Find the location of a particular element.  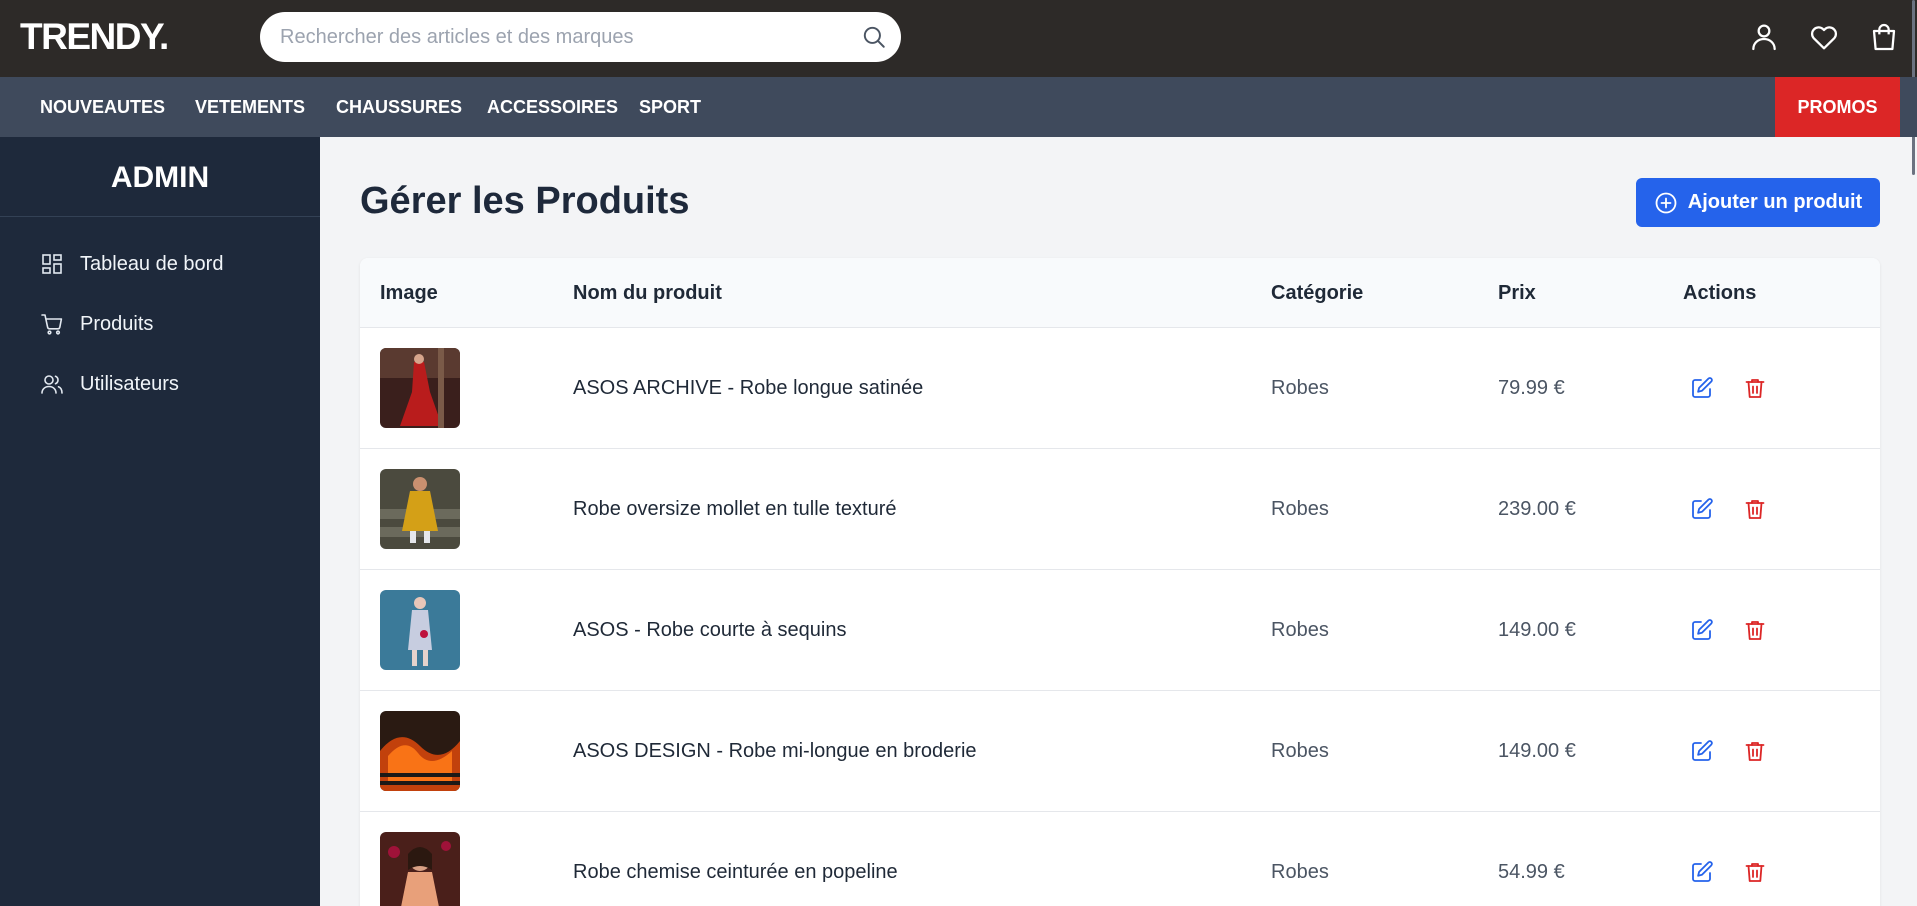

nav-item-nouveautes: NOUVEAUTES is located at coordinates (102, 107).